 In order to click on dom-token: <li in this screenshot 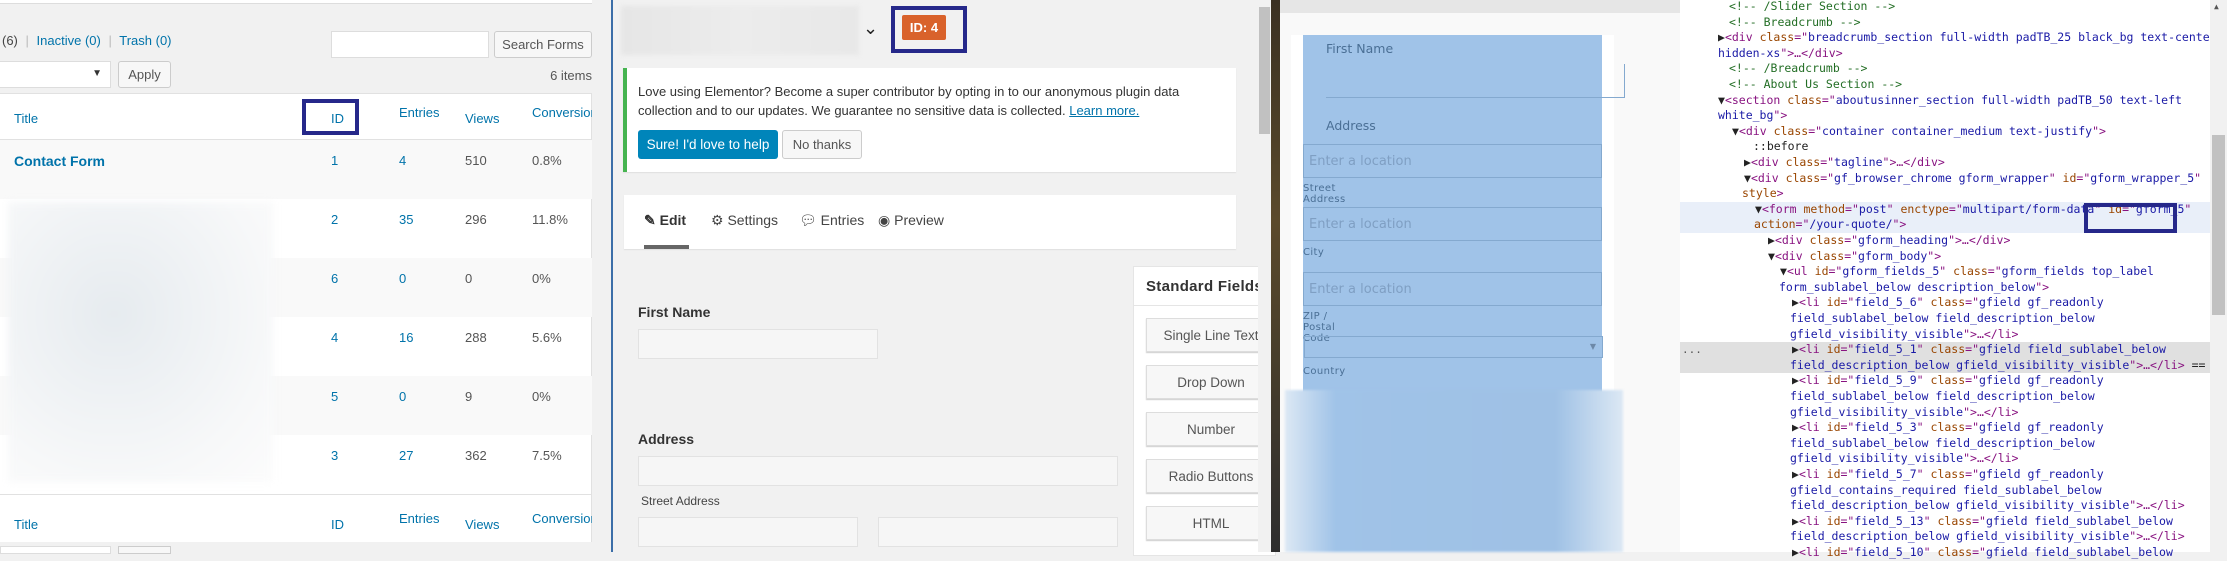, I will do `click(1812, 380)`.